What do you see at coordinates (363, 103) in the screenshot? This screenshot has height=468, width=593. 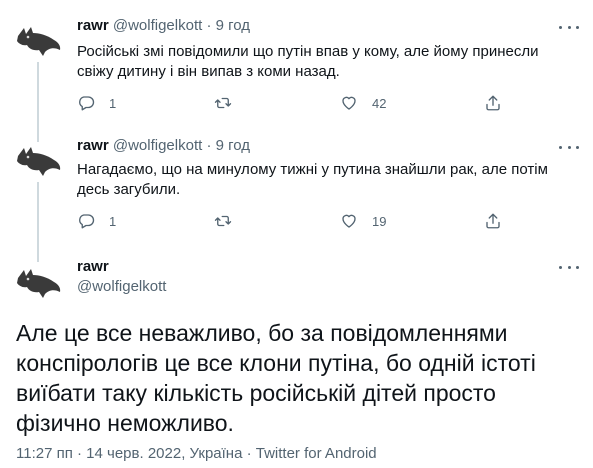 I see `like-button: 42` at bounding box center [363, 103].